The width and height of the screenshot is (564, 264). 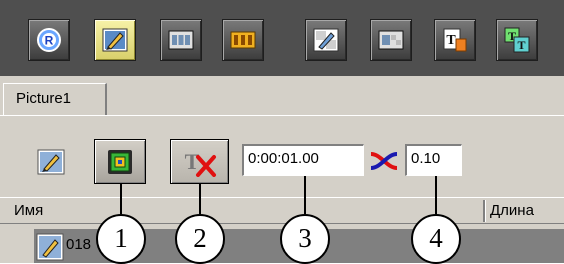 I want to click on callout-2: 2, so click(x=200, y=239).